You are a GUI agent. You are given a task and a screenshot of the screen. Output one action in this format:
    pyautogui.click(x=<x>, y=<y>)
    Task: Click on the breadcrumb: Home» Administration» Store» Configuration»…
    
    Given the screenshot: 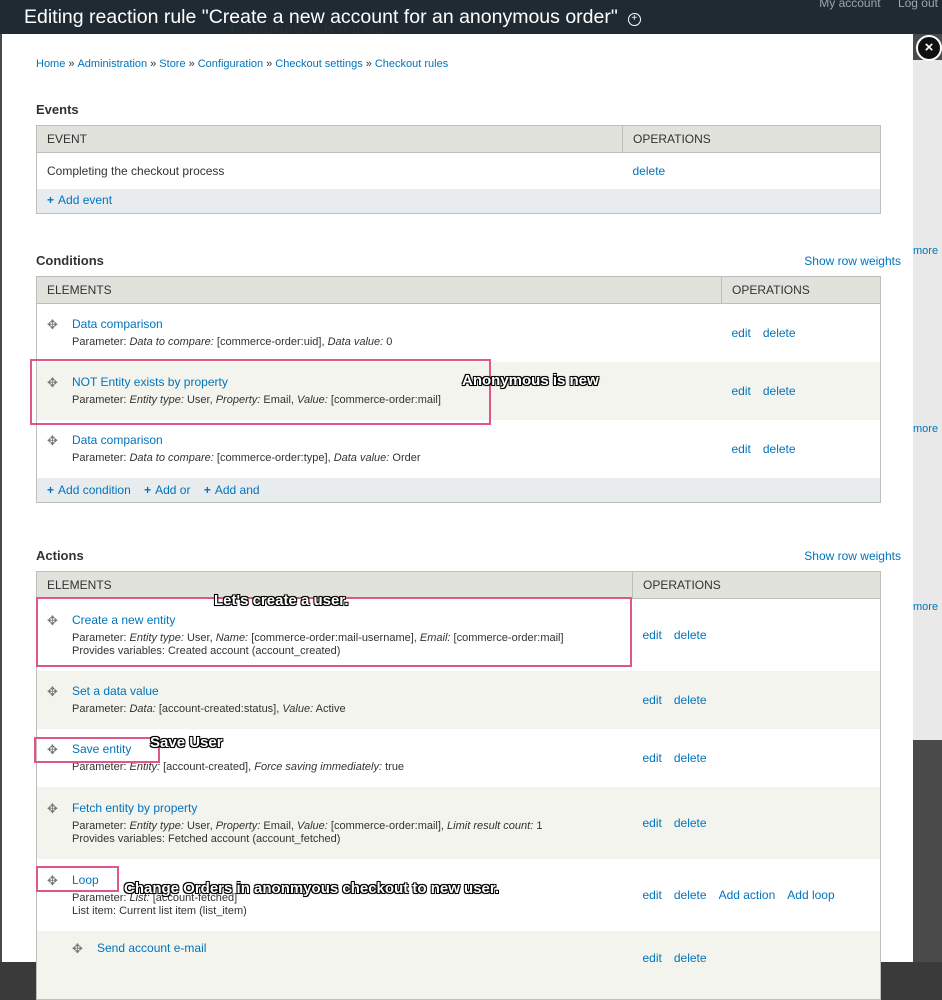 What is the action you would take?
    pyautogui.click(x=242, y=64)
    